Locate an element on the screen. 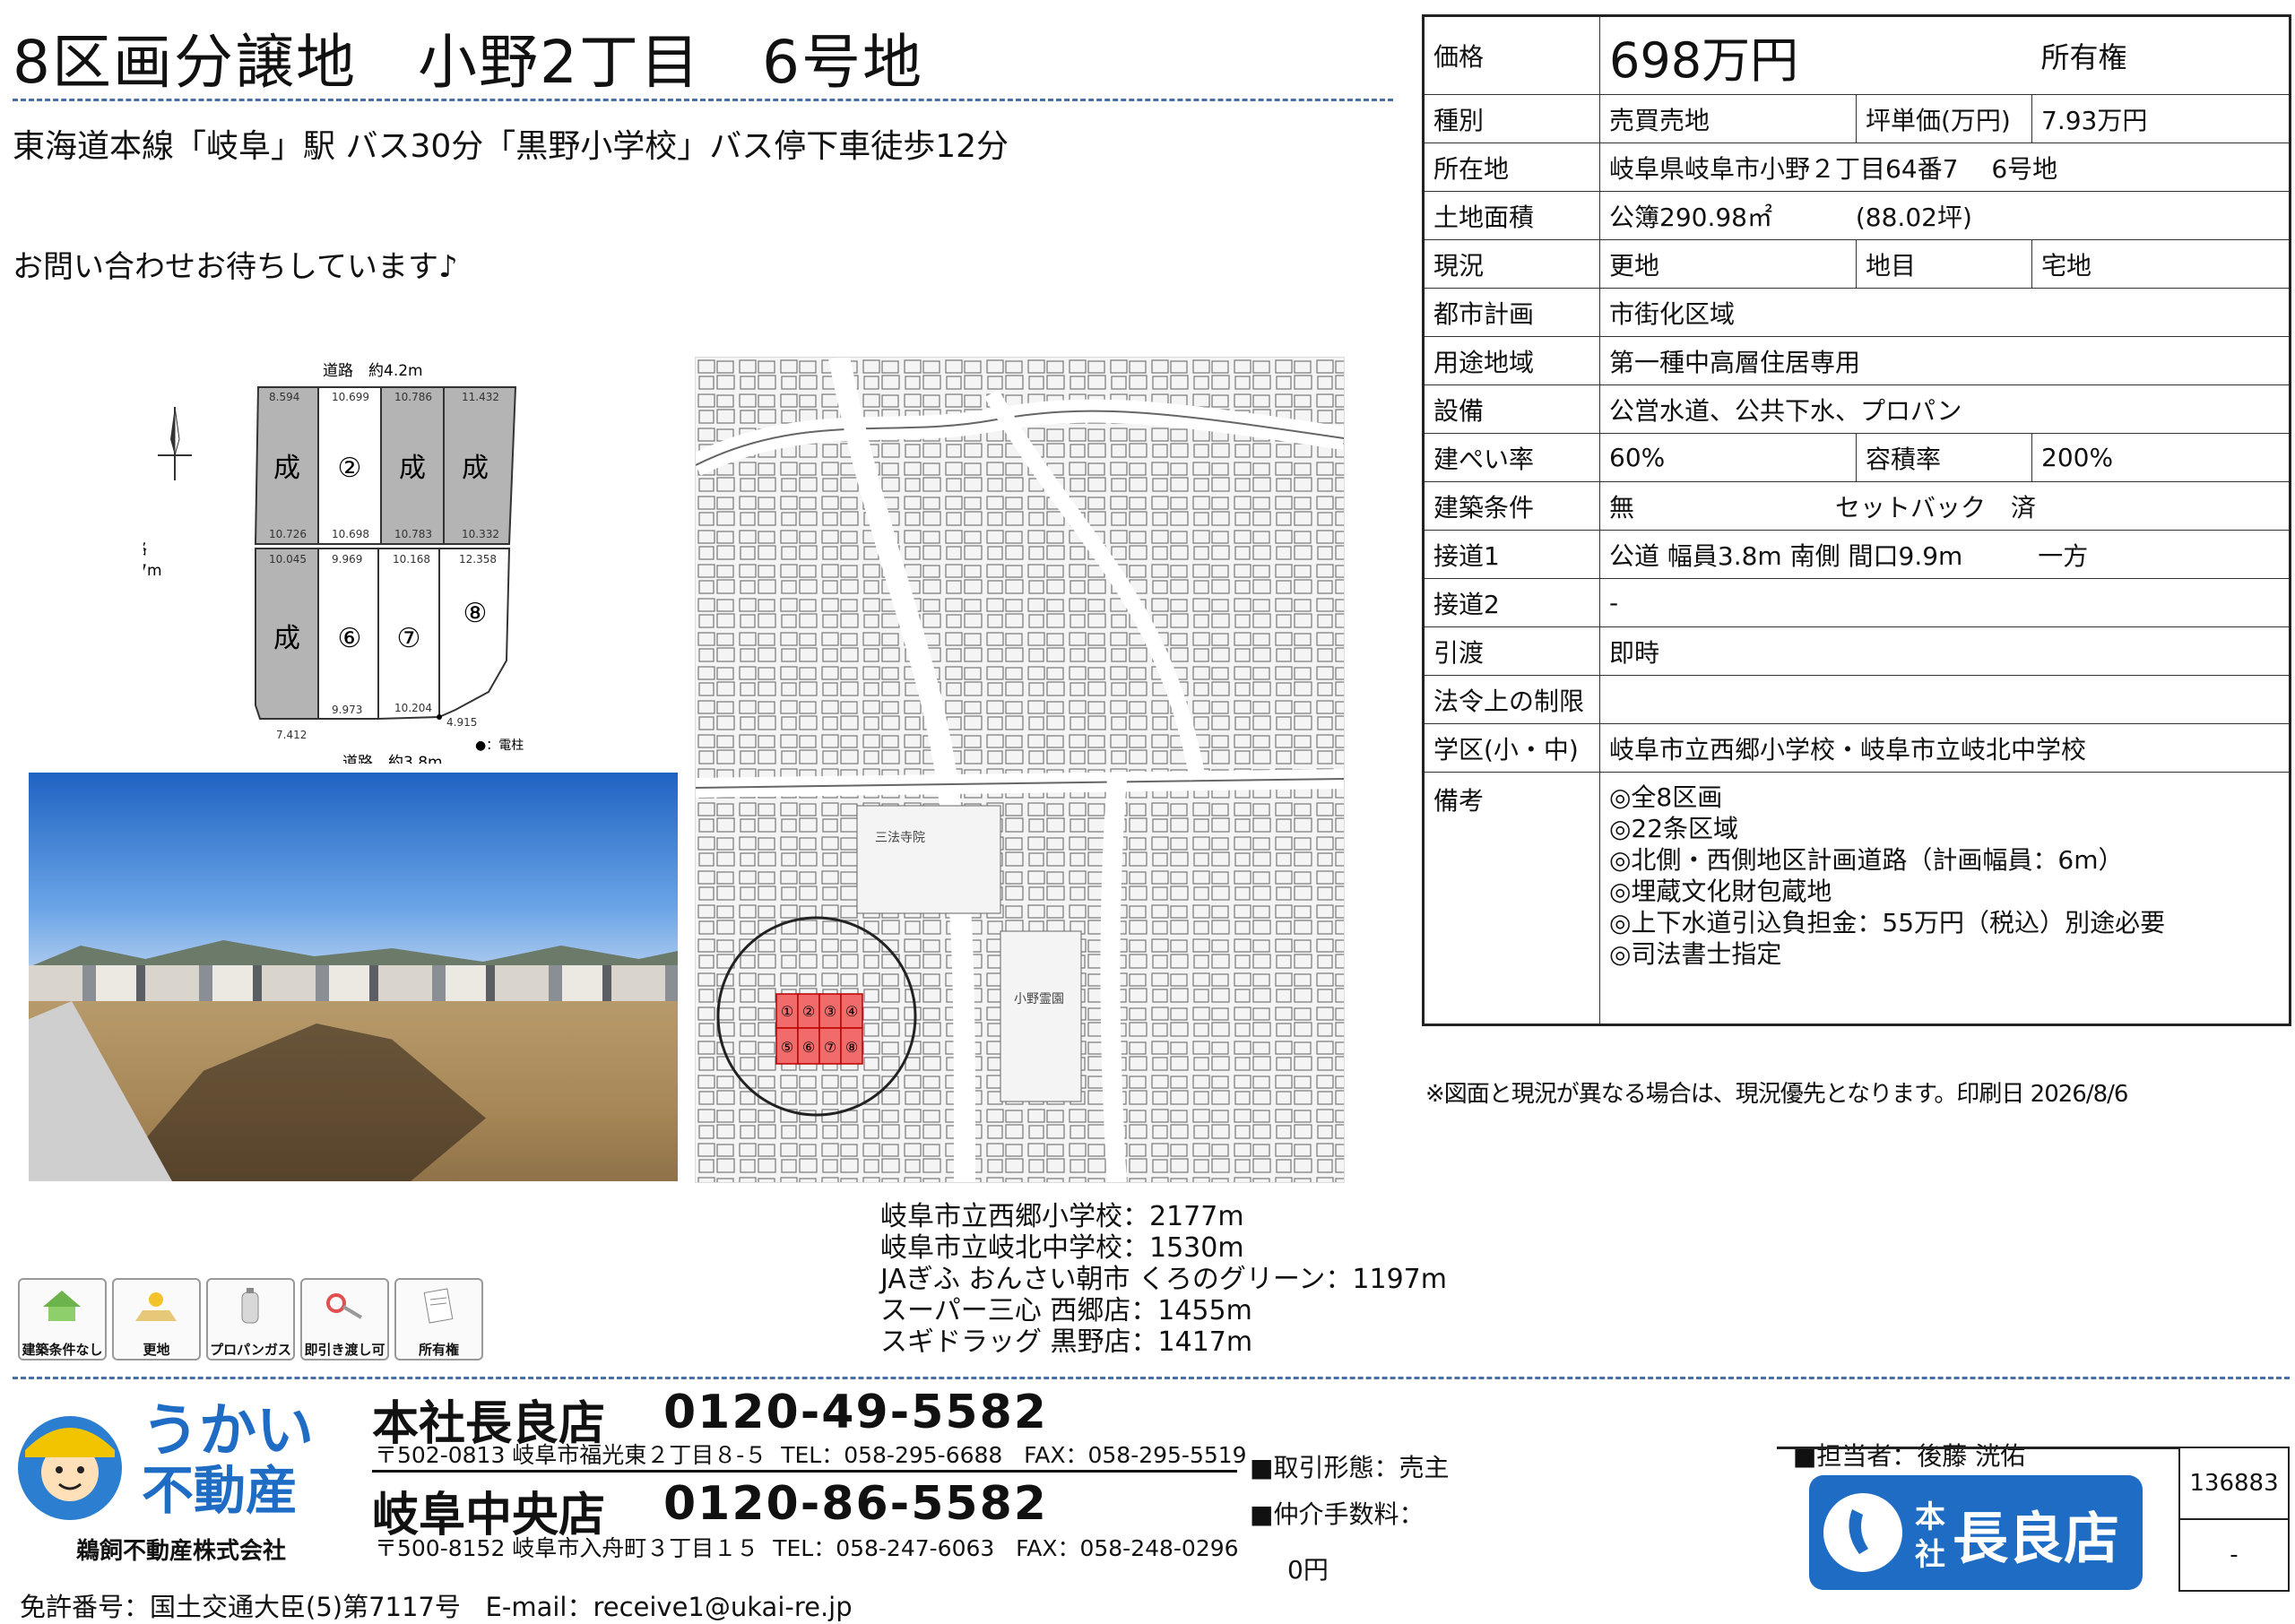  page-title: 8区画分譲地 小野2丁目 6号地 is located at coordinates (468, 63).